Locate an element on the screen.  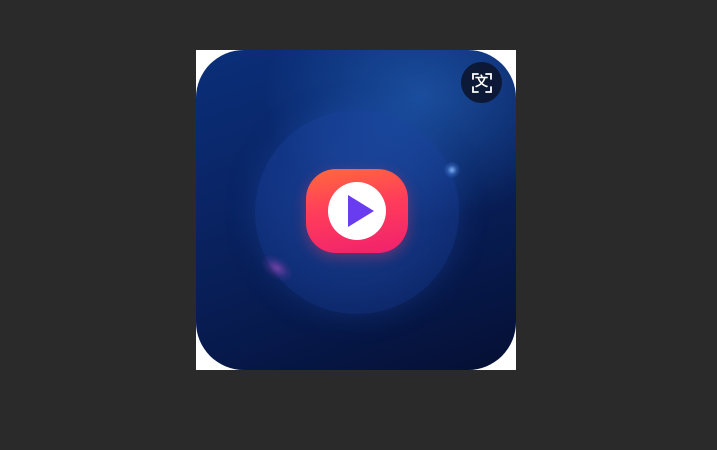
sparkle-light is located at coordinates (452, 170).